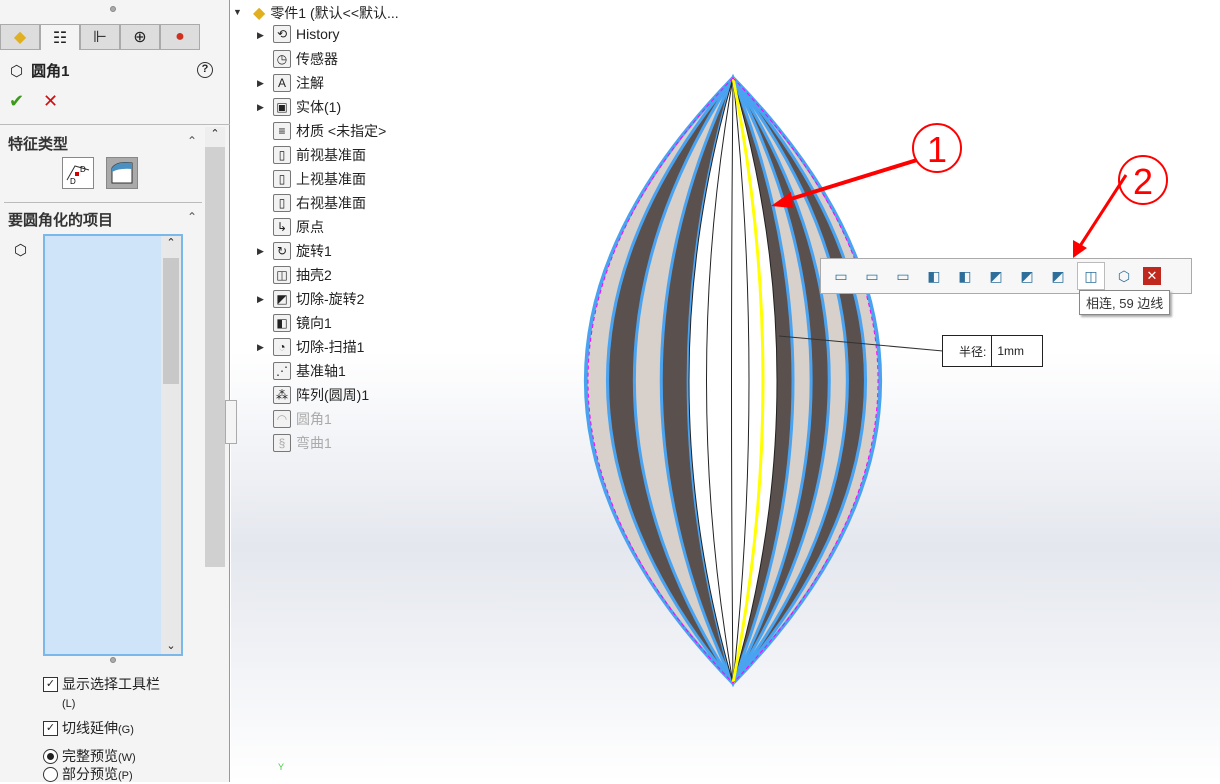 Image resolution: width=1220 pixels, height=784 pixels. What do you see at coordinates (1091, 276) in the screenshot?
I see `select-connected-icon: ◫` at bounding box center [1091, 276].